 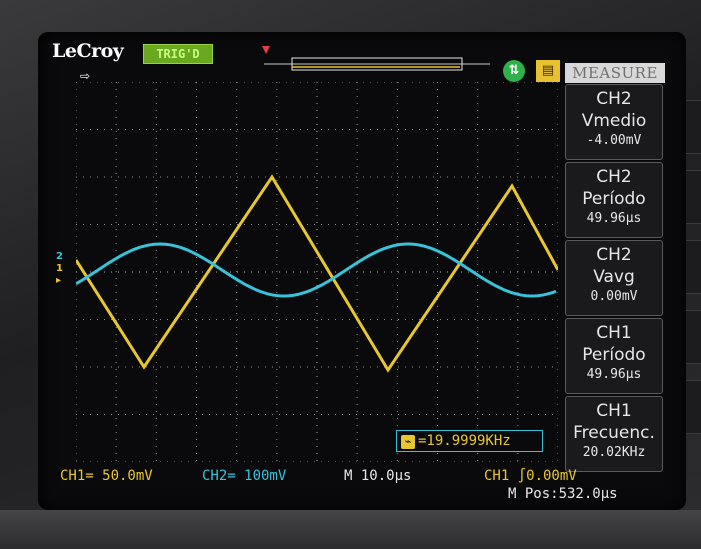 I want to click on measurement-value: -4.00mV, so click(x=614, y=140).